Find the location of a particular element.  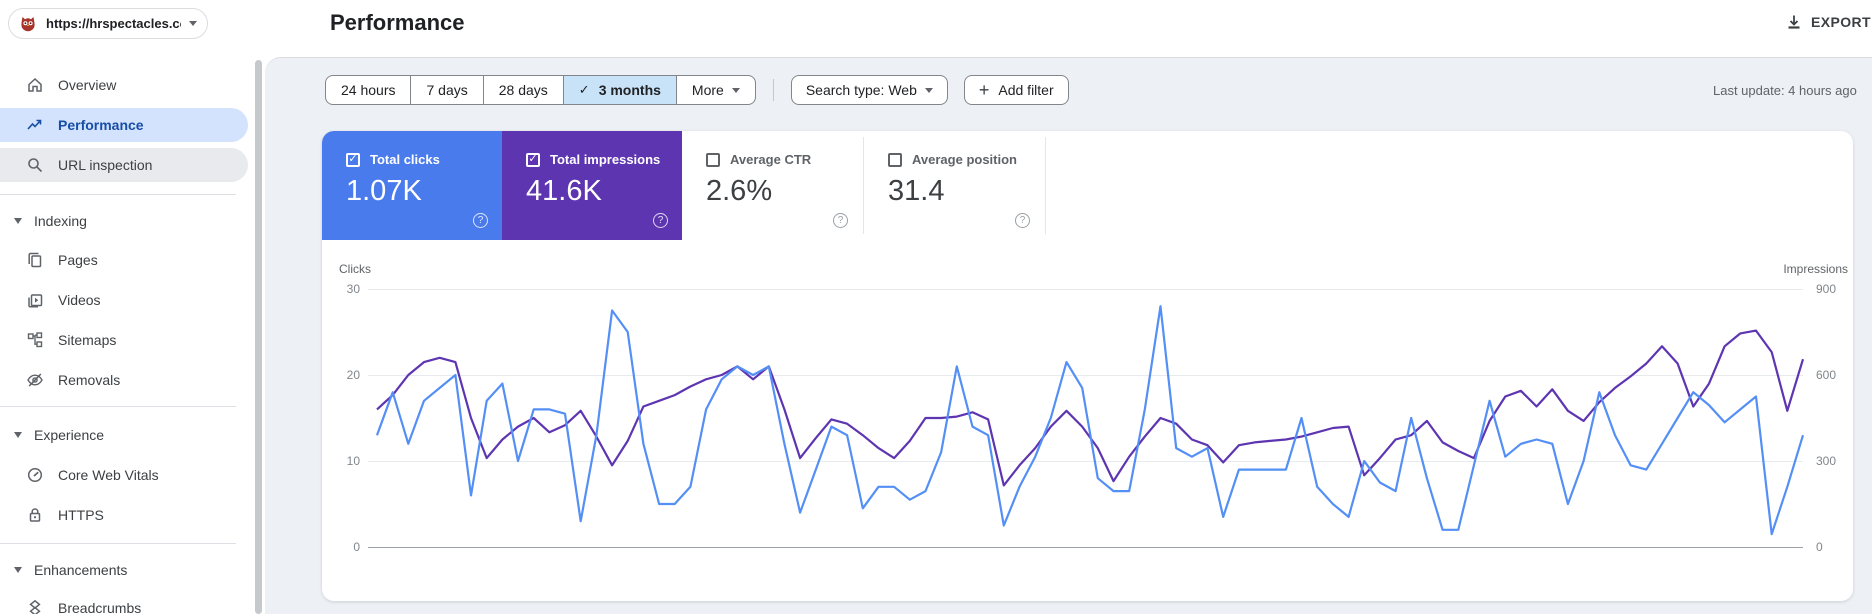

sidebar-section-enhancements: Enhancements is located at coordinates (124, 570).